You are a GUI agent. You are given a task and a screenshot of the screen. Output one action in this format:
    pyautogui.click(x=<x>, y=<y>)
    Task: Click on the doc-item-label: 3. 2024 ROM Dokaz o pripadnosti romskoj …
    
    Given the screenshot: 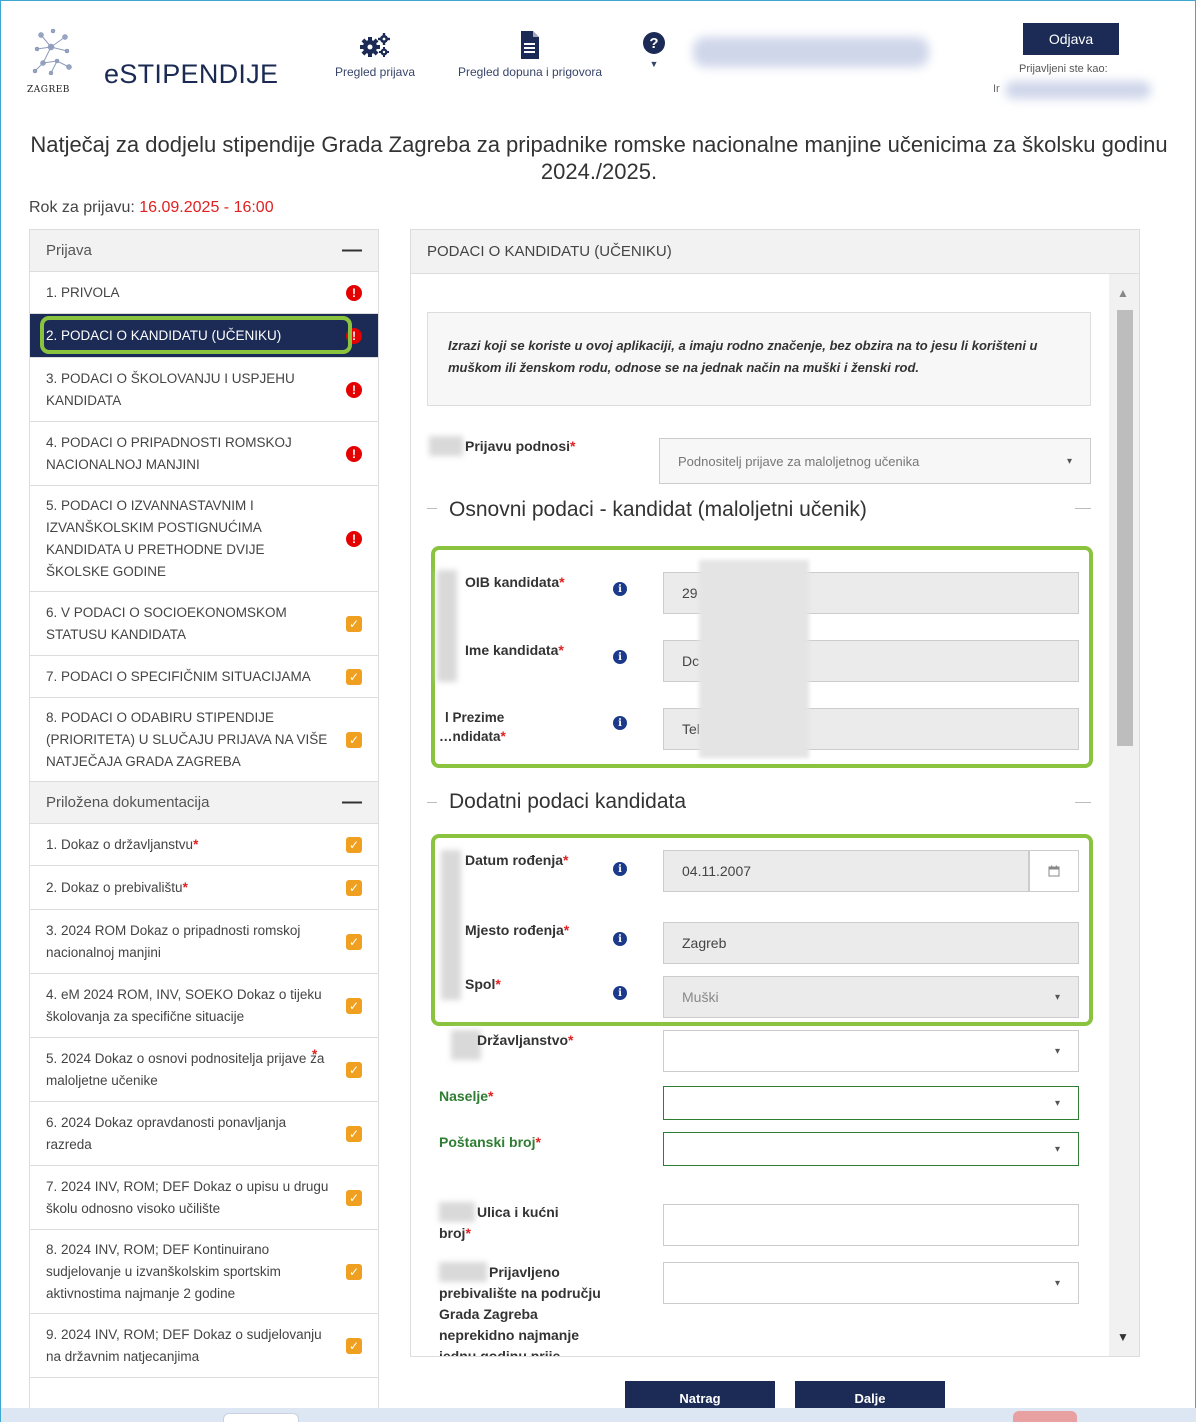 What is the action you would take?
    pyautogui.click(x=173, y=941)
    